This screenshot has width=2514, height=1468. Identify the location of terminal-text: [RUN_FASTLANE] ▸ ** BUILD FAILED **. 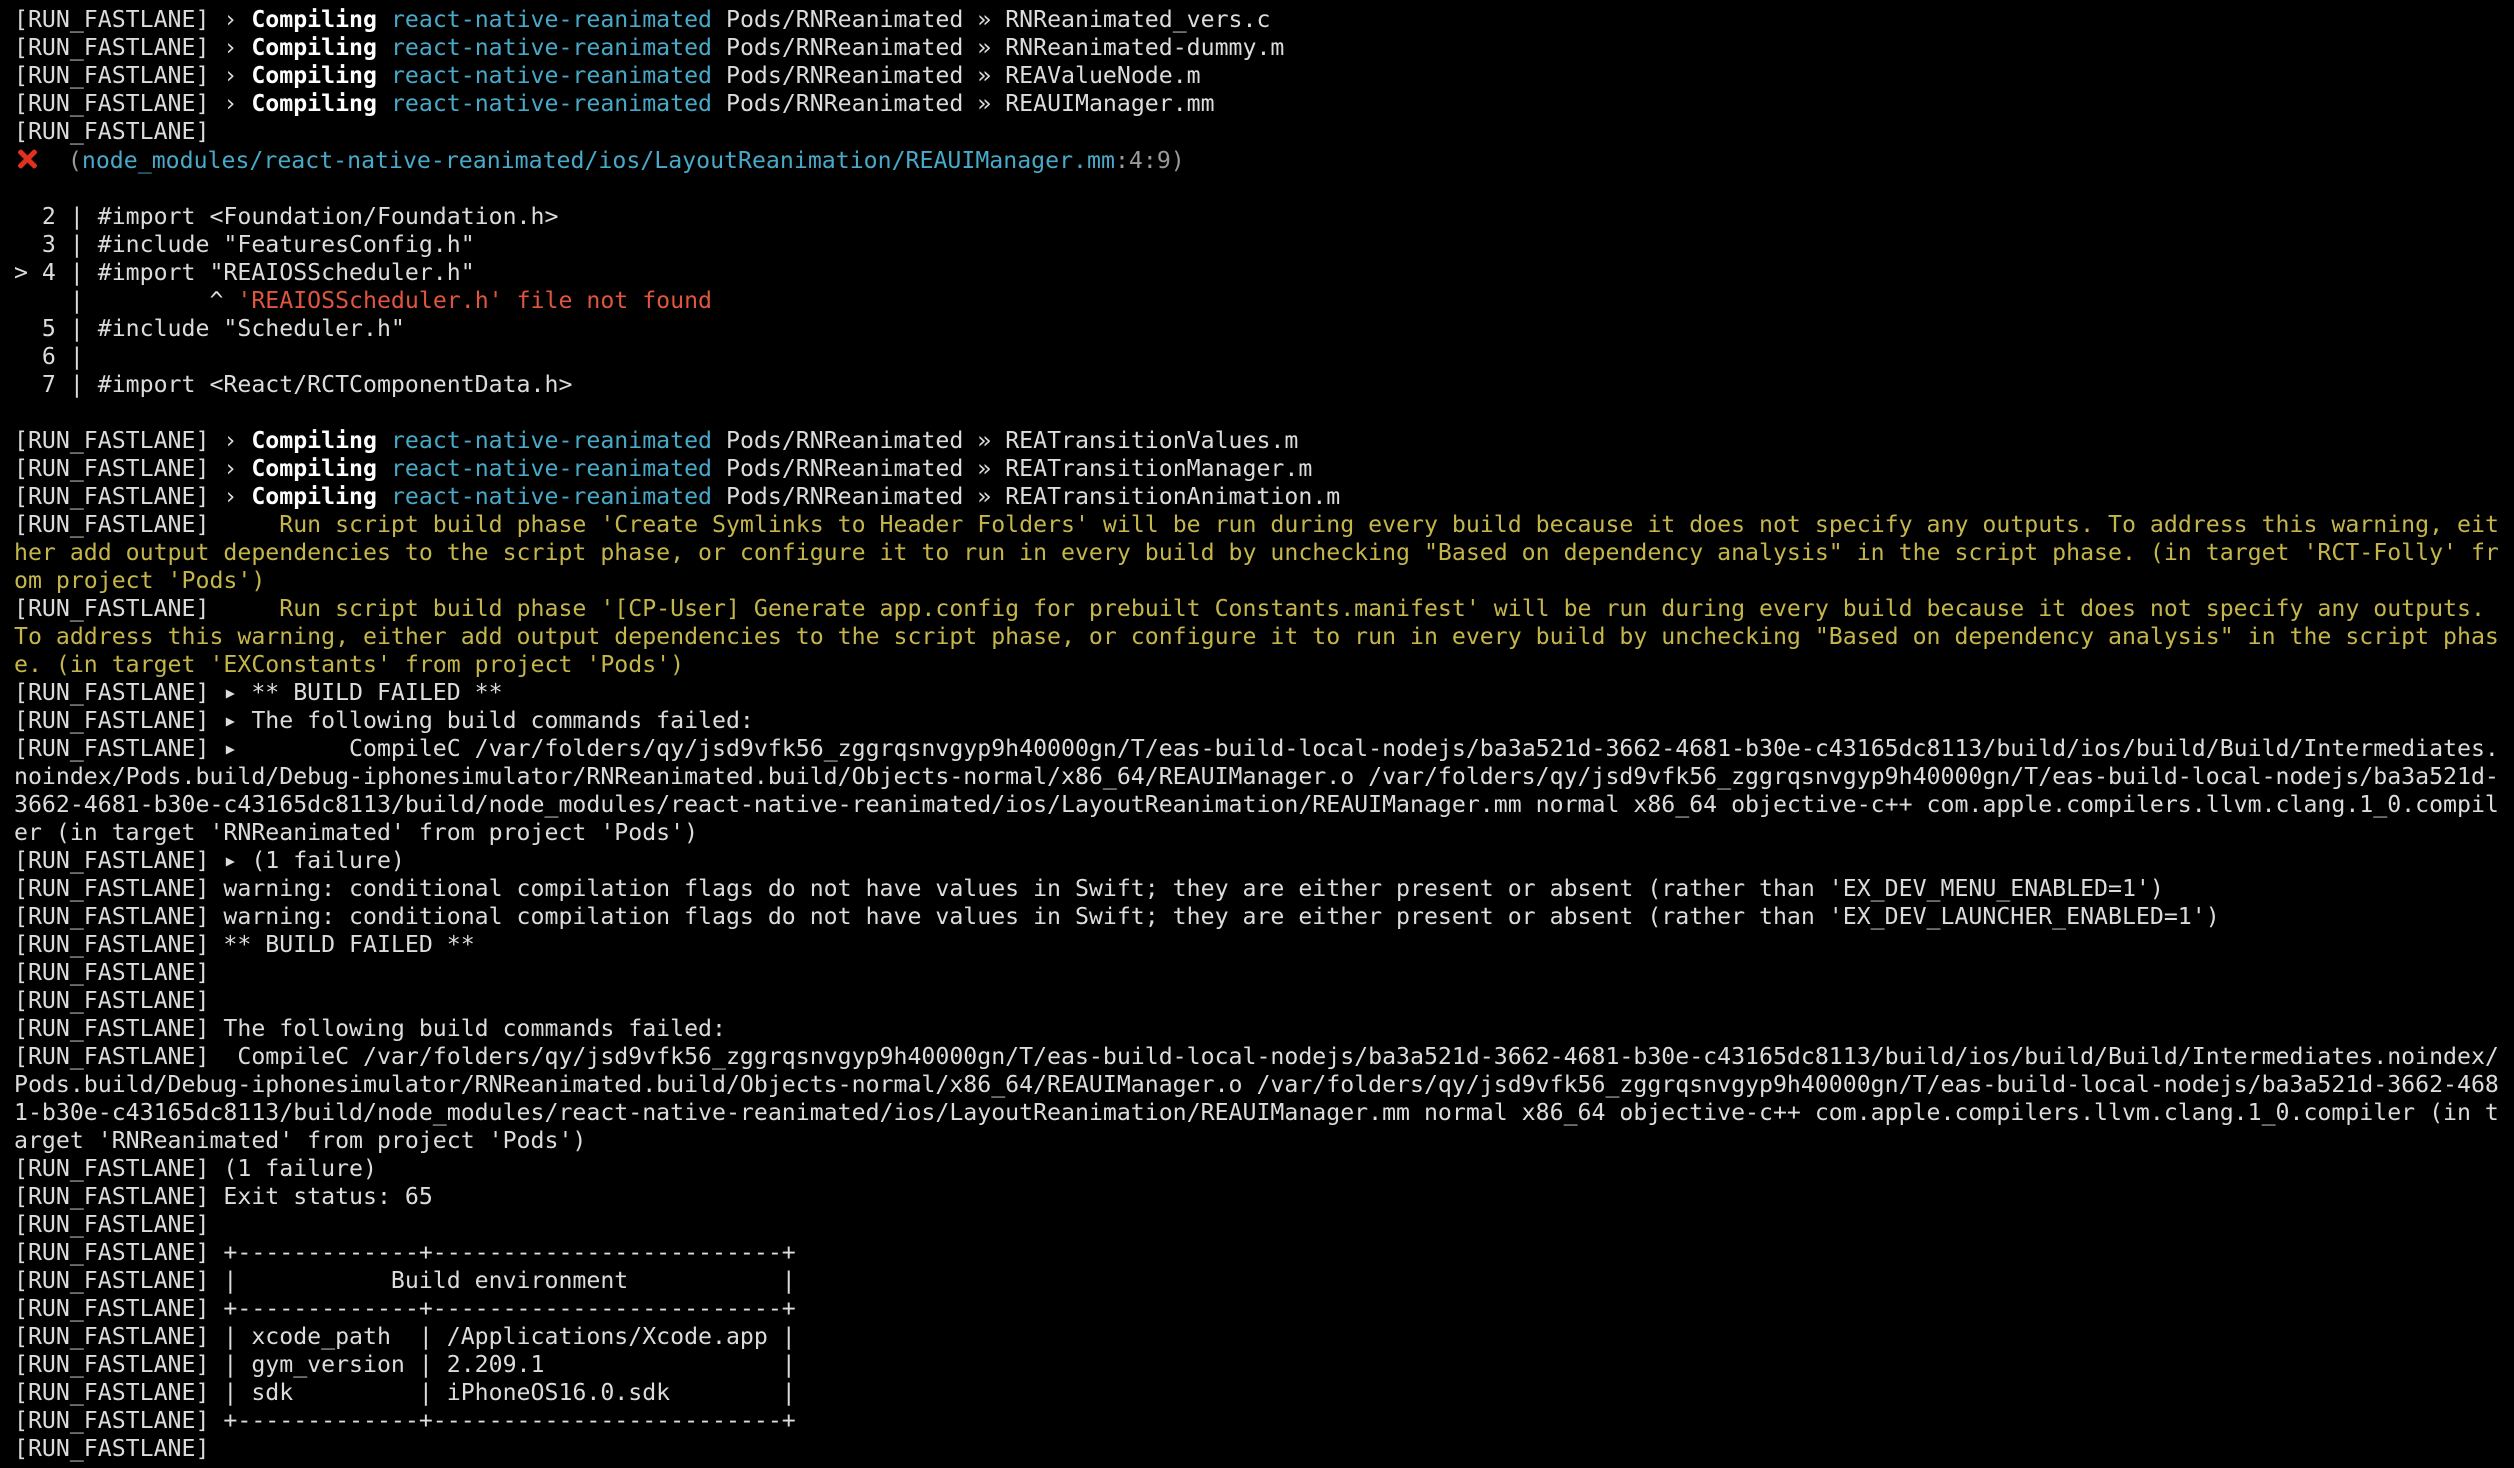
(258, 692).